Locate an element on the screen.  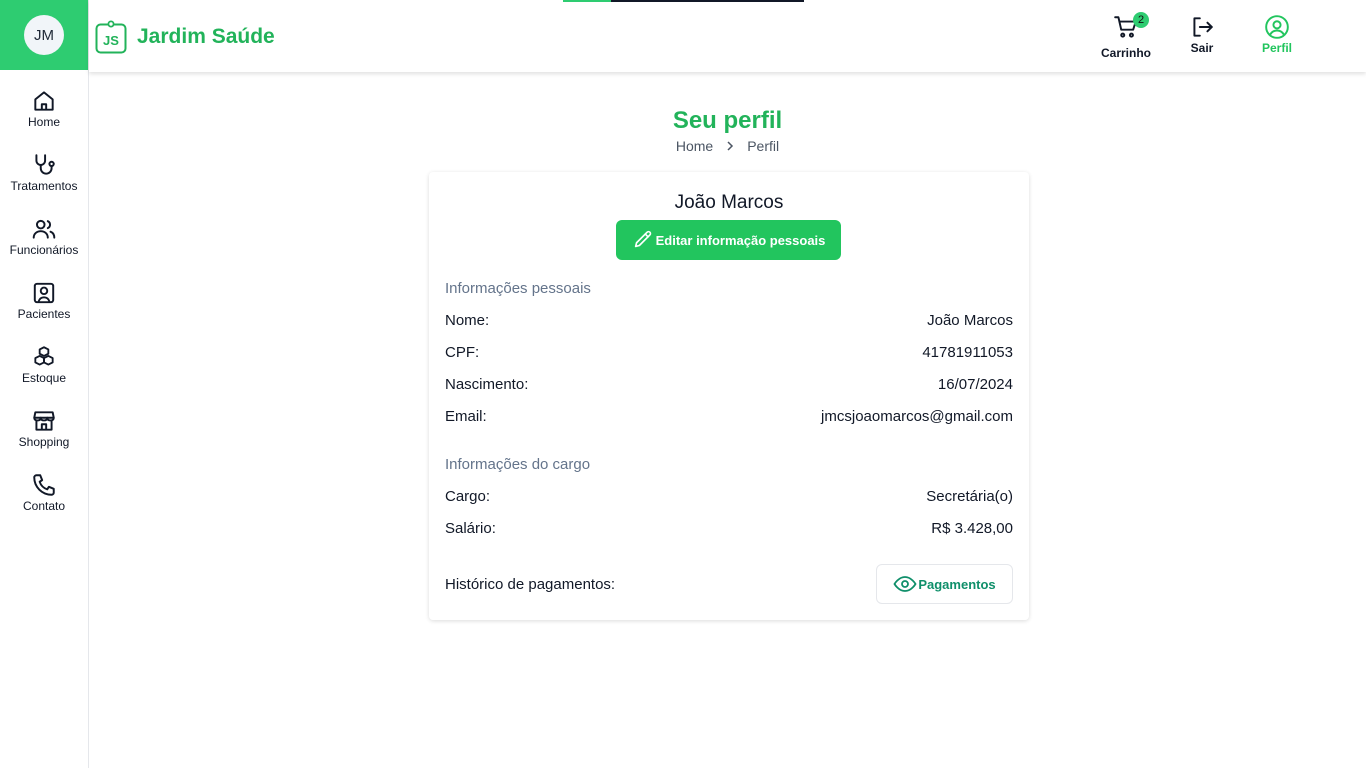
brand: JS Jardim Saúde is located at coordinates (185, 37).